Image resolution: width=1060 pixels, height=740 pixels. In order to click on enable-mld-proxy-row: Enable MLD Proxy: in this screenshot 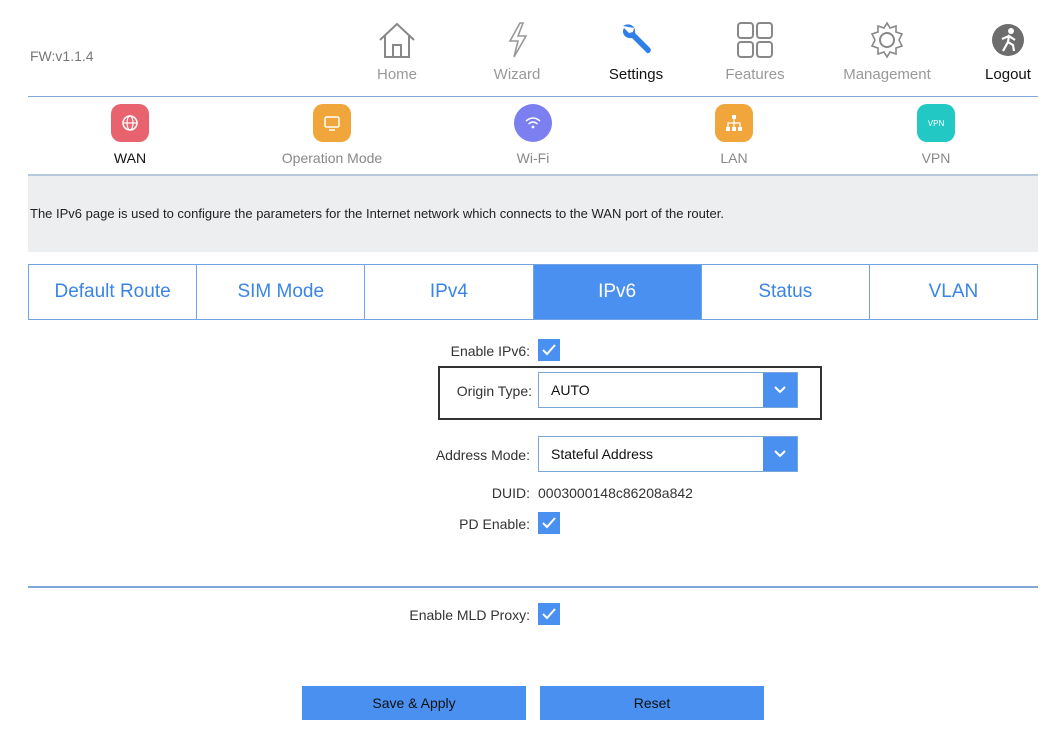, I will do `click(530, 615)`.